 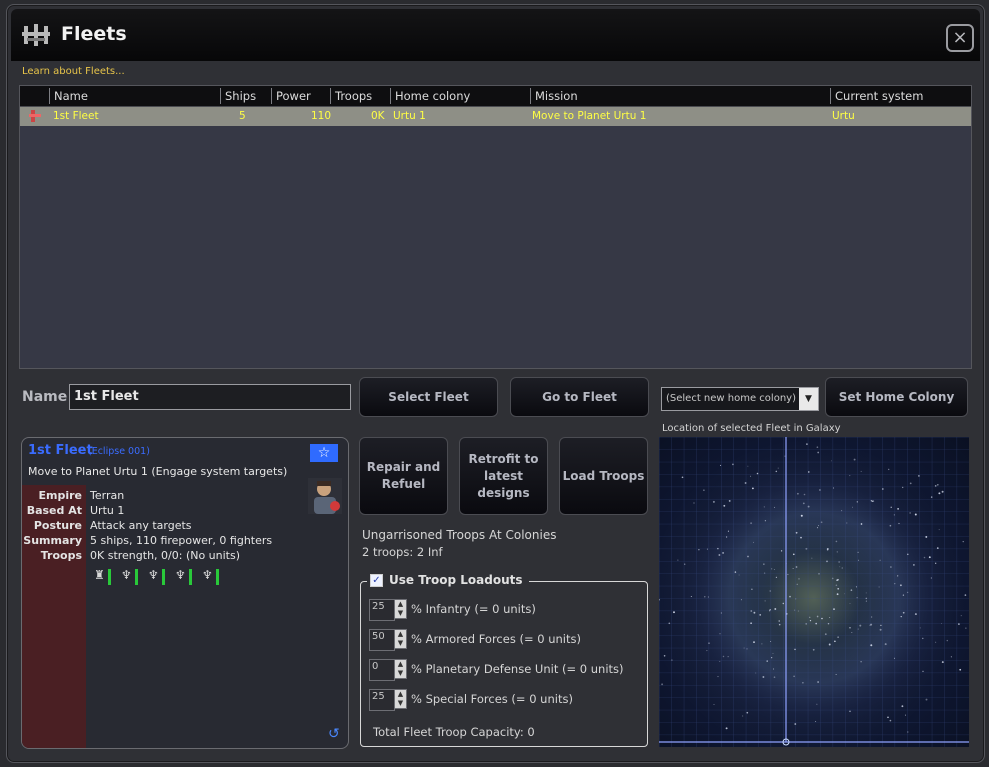 I want to click on close-button: ×, so click(x=960, y=38).